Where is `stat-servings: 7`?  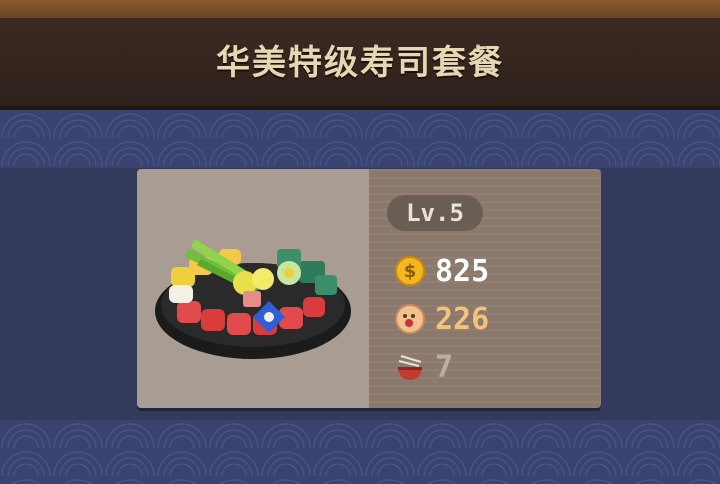
stat-servings: 7 is located at coordinates (424, 367).